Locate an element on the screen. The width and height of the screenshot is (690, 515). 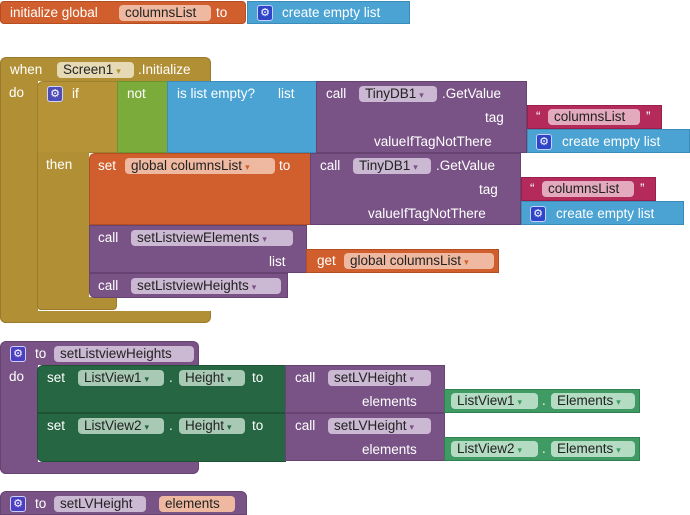
component-name: ListView1 is located at coordinates (113, 377).